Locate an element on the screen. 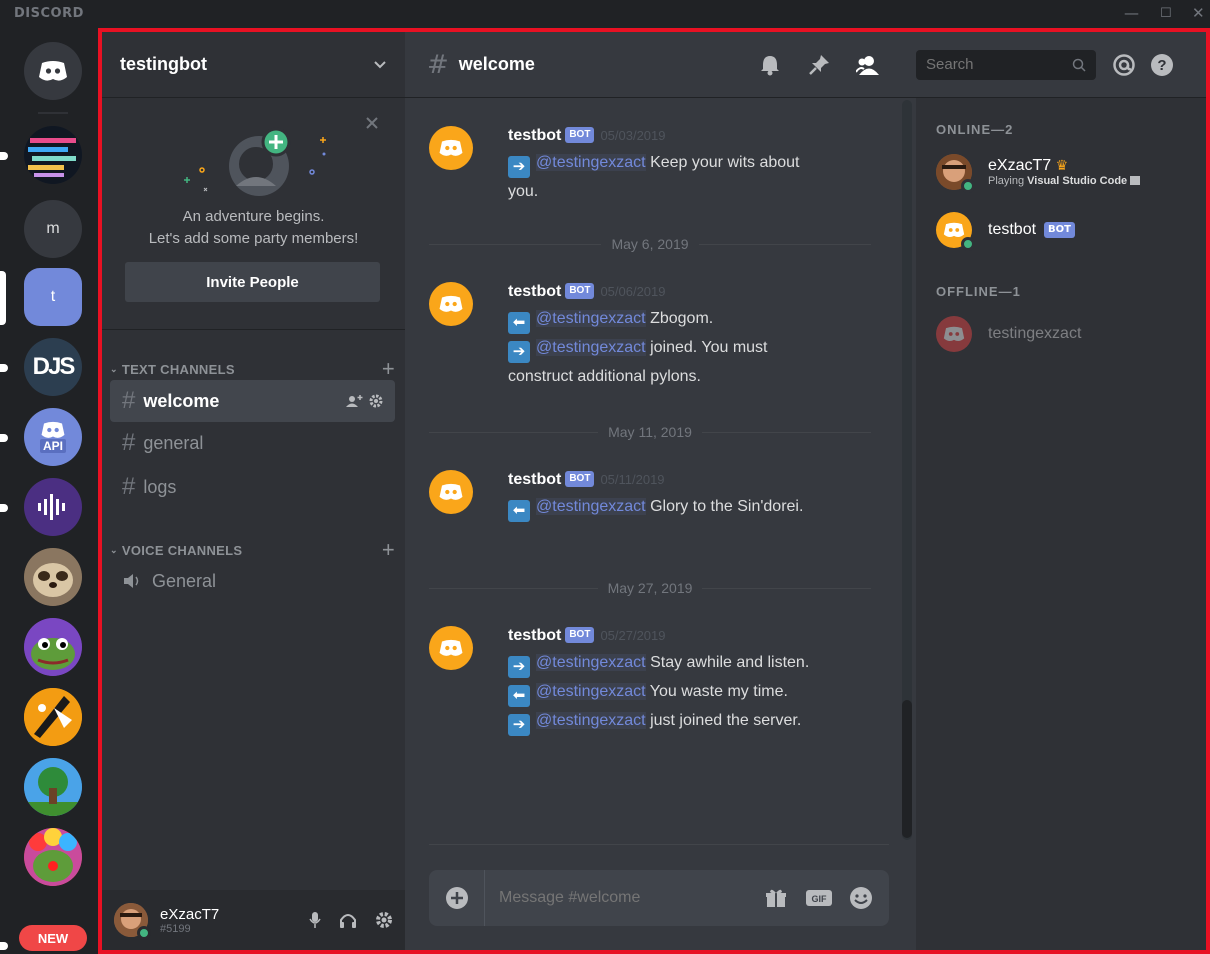  mentions-icon is located at coordinates (1124, 65).